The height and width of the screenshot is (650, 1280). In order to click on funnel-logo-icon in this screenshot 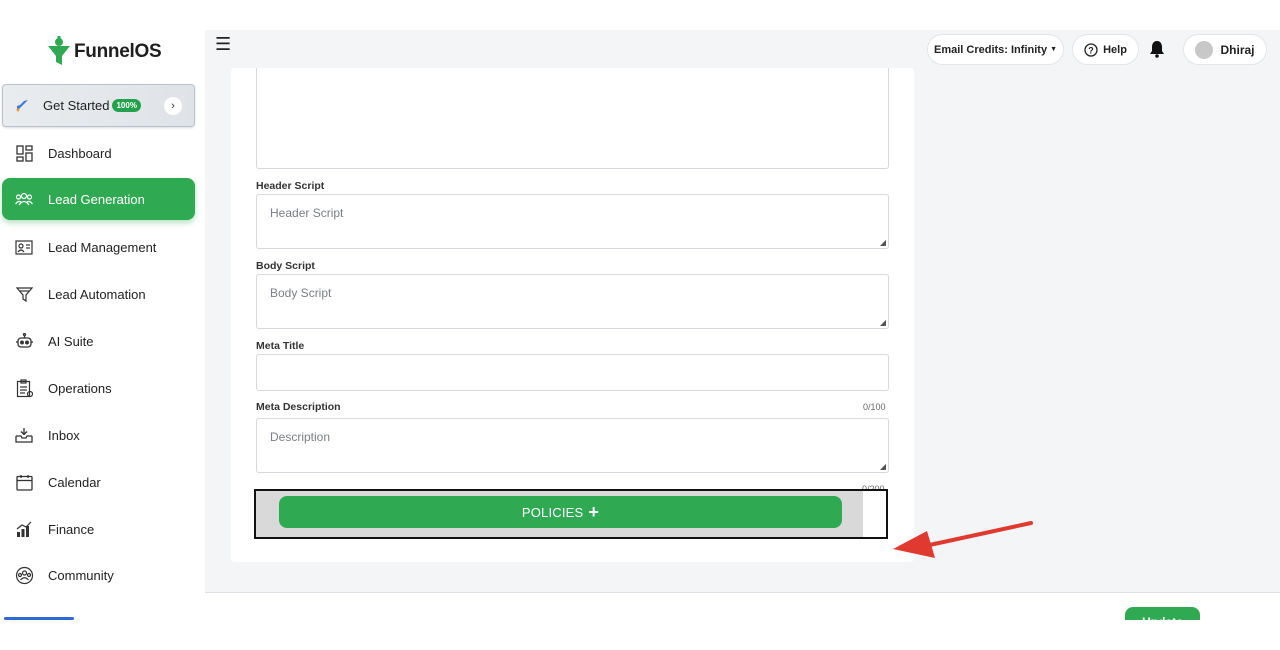, I will do `click(59, 50)`.